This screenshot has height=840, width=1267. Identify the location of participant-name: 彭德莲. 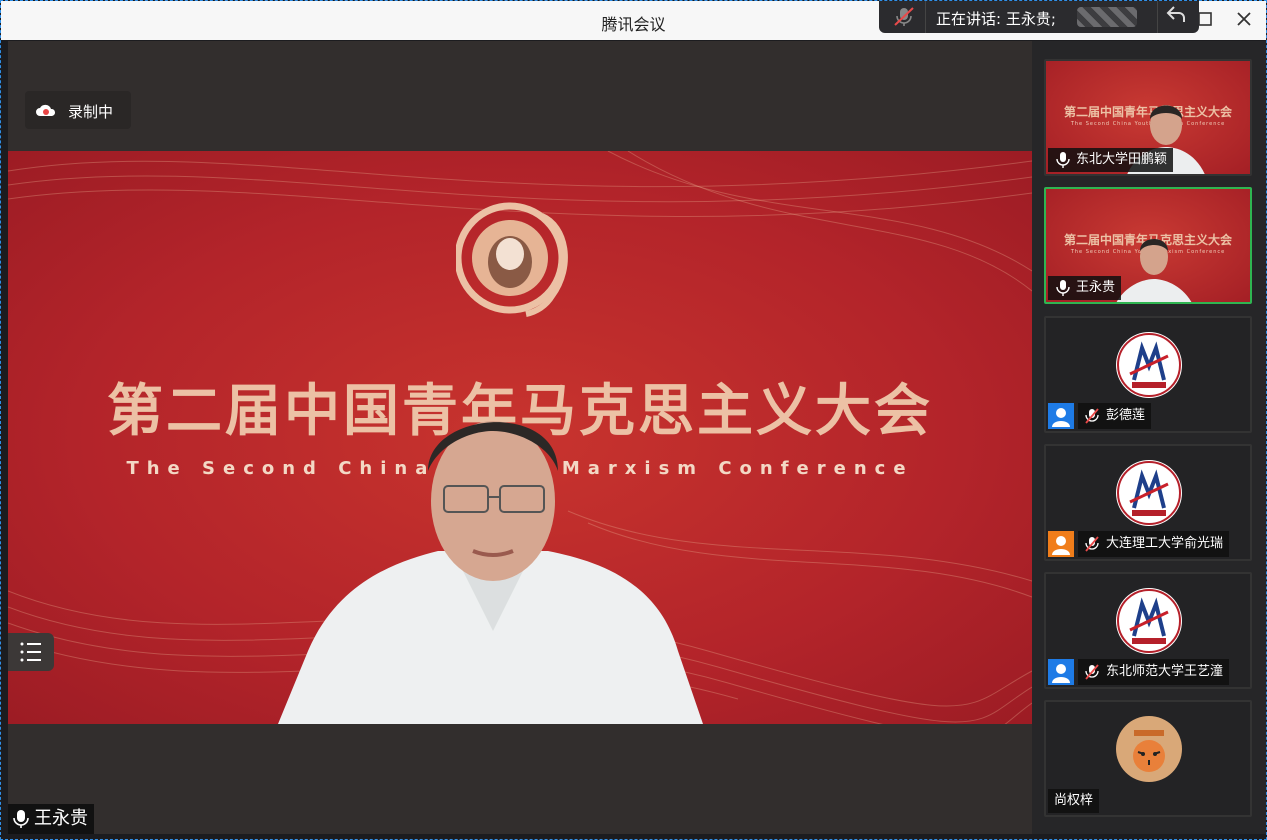
(1126, 415).